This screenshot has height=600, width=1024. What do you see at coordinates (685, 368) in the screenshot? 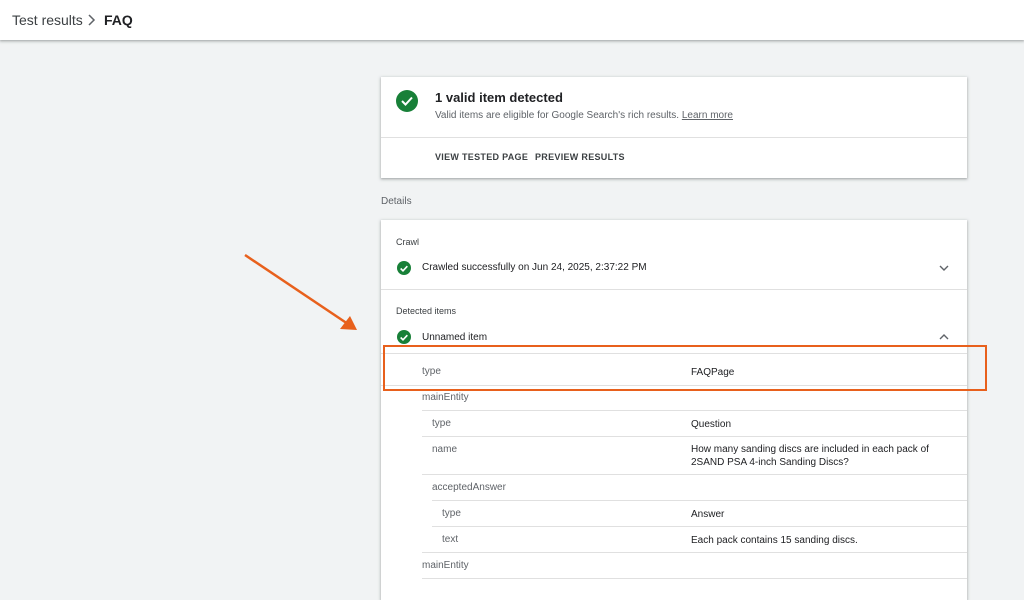
I see `annotation-highlight-box` at bounding box center [685, 368].